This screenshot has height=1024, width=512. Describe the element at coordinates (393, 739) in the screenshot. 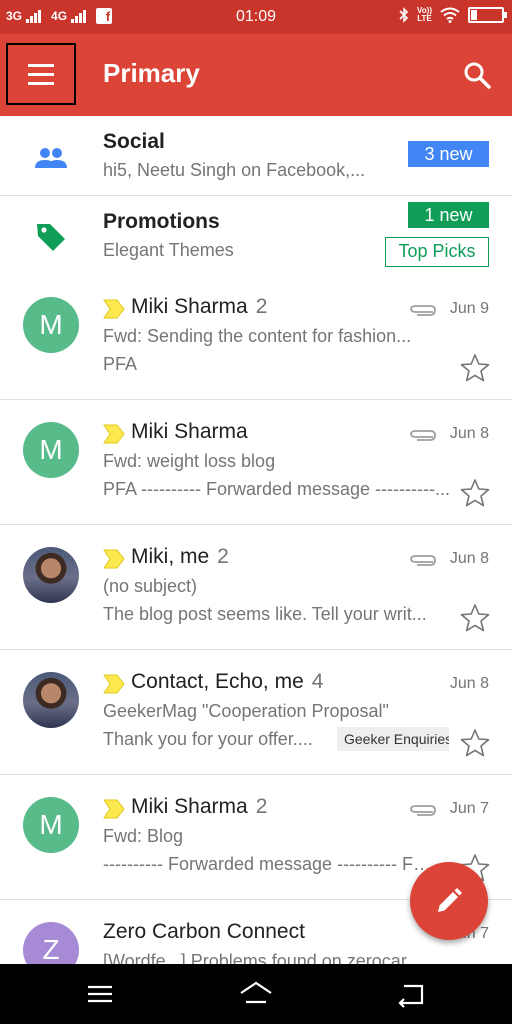

I see `label-chip: Geeker Enquiries` at that location.